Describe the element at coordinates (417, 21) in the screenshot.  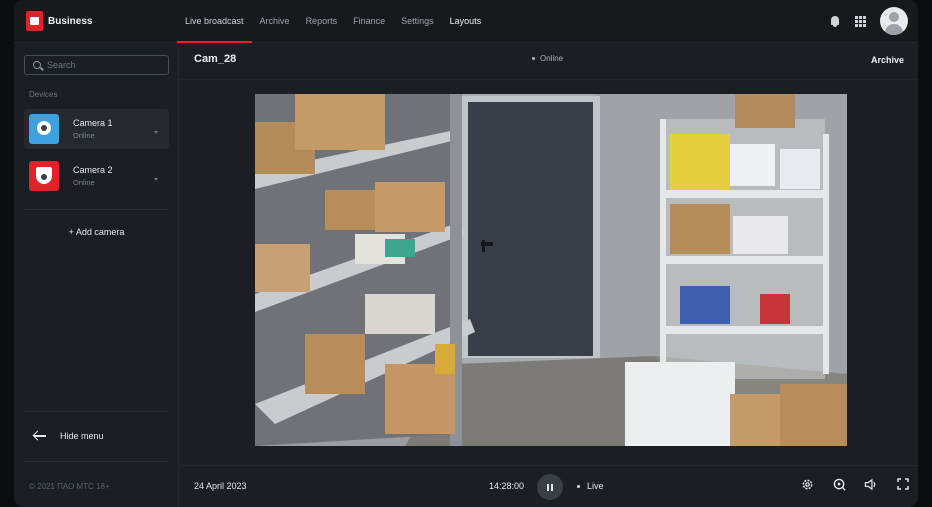
I see `nav-settings: Settings` at that location.